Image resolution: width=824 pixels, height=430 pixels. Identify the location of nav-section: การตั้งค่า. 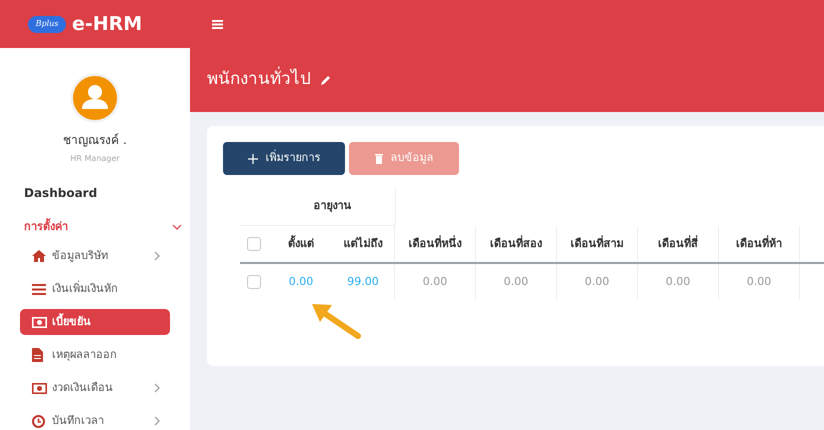
(95, 227).